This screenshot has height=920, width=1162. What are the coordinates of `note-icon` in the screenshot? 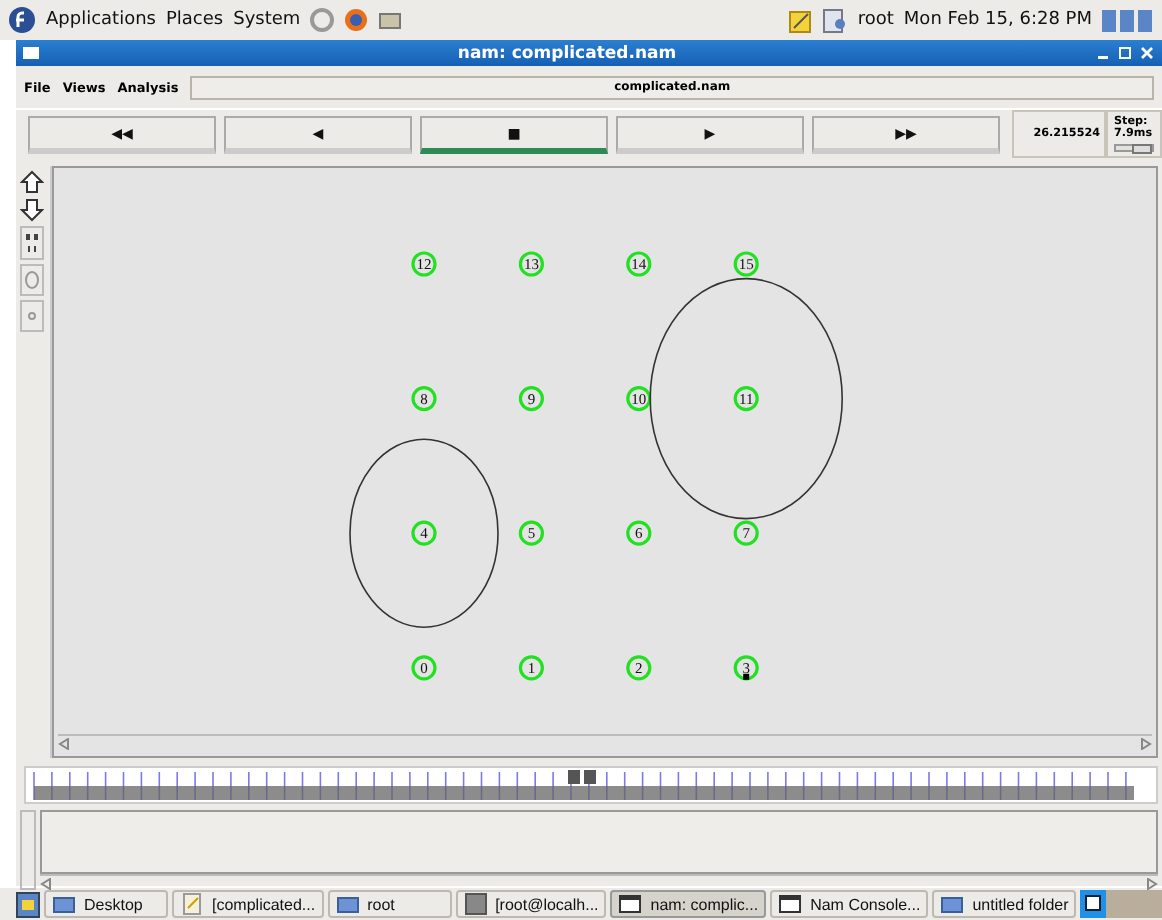 It's located at (192, 904).